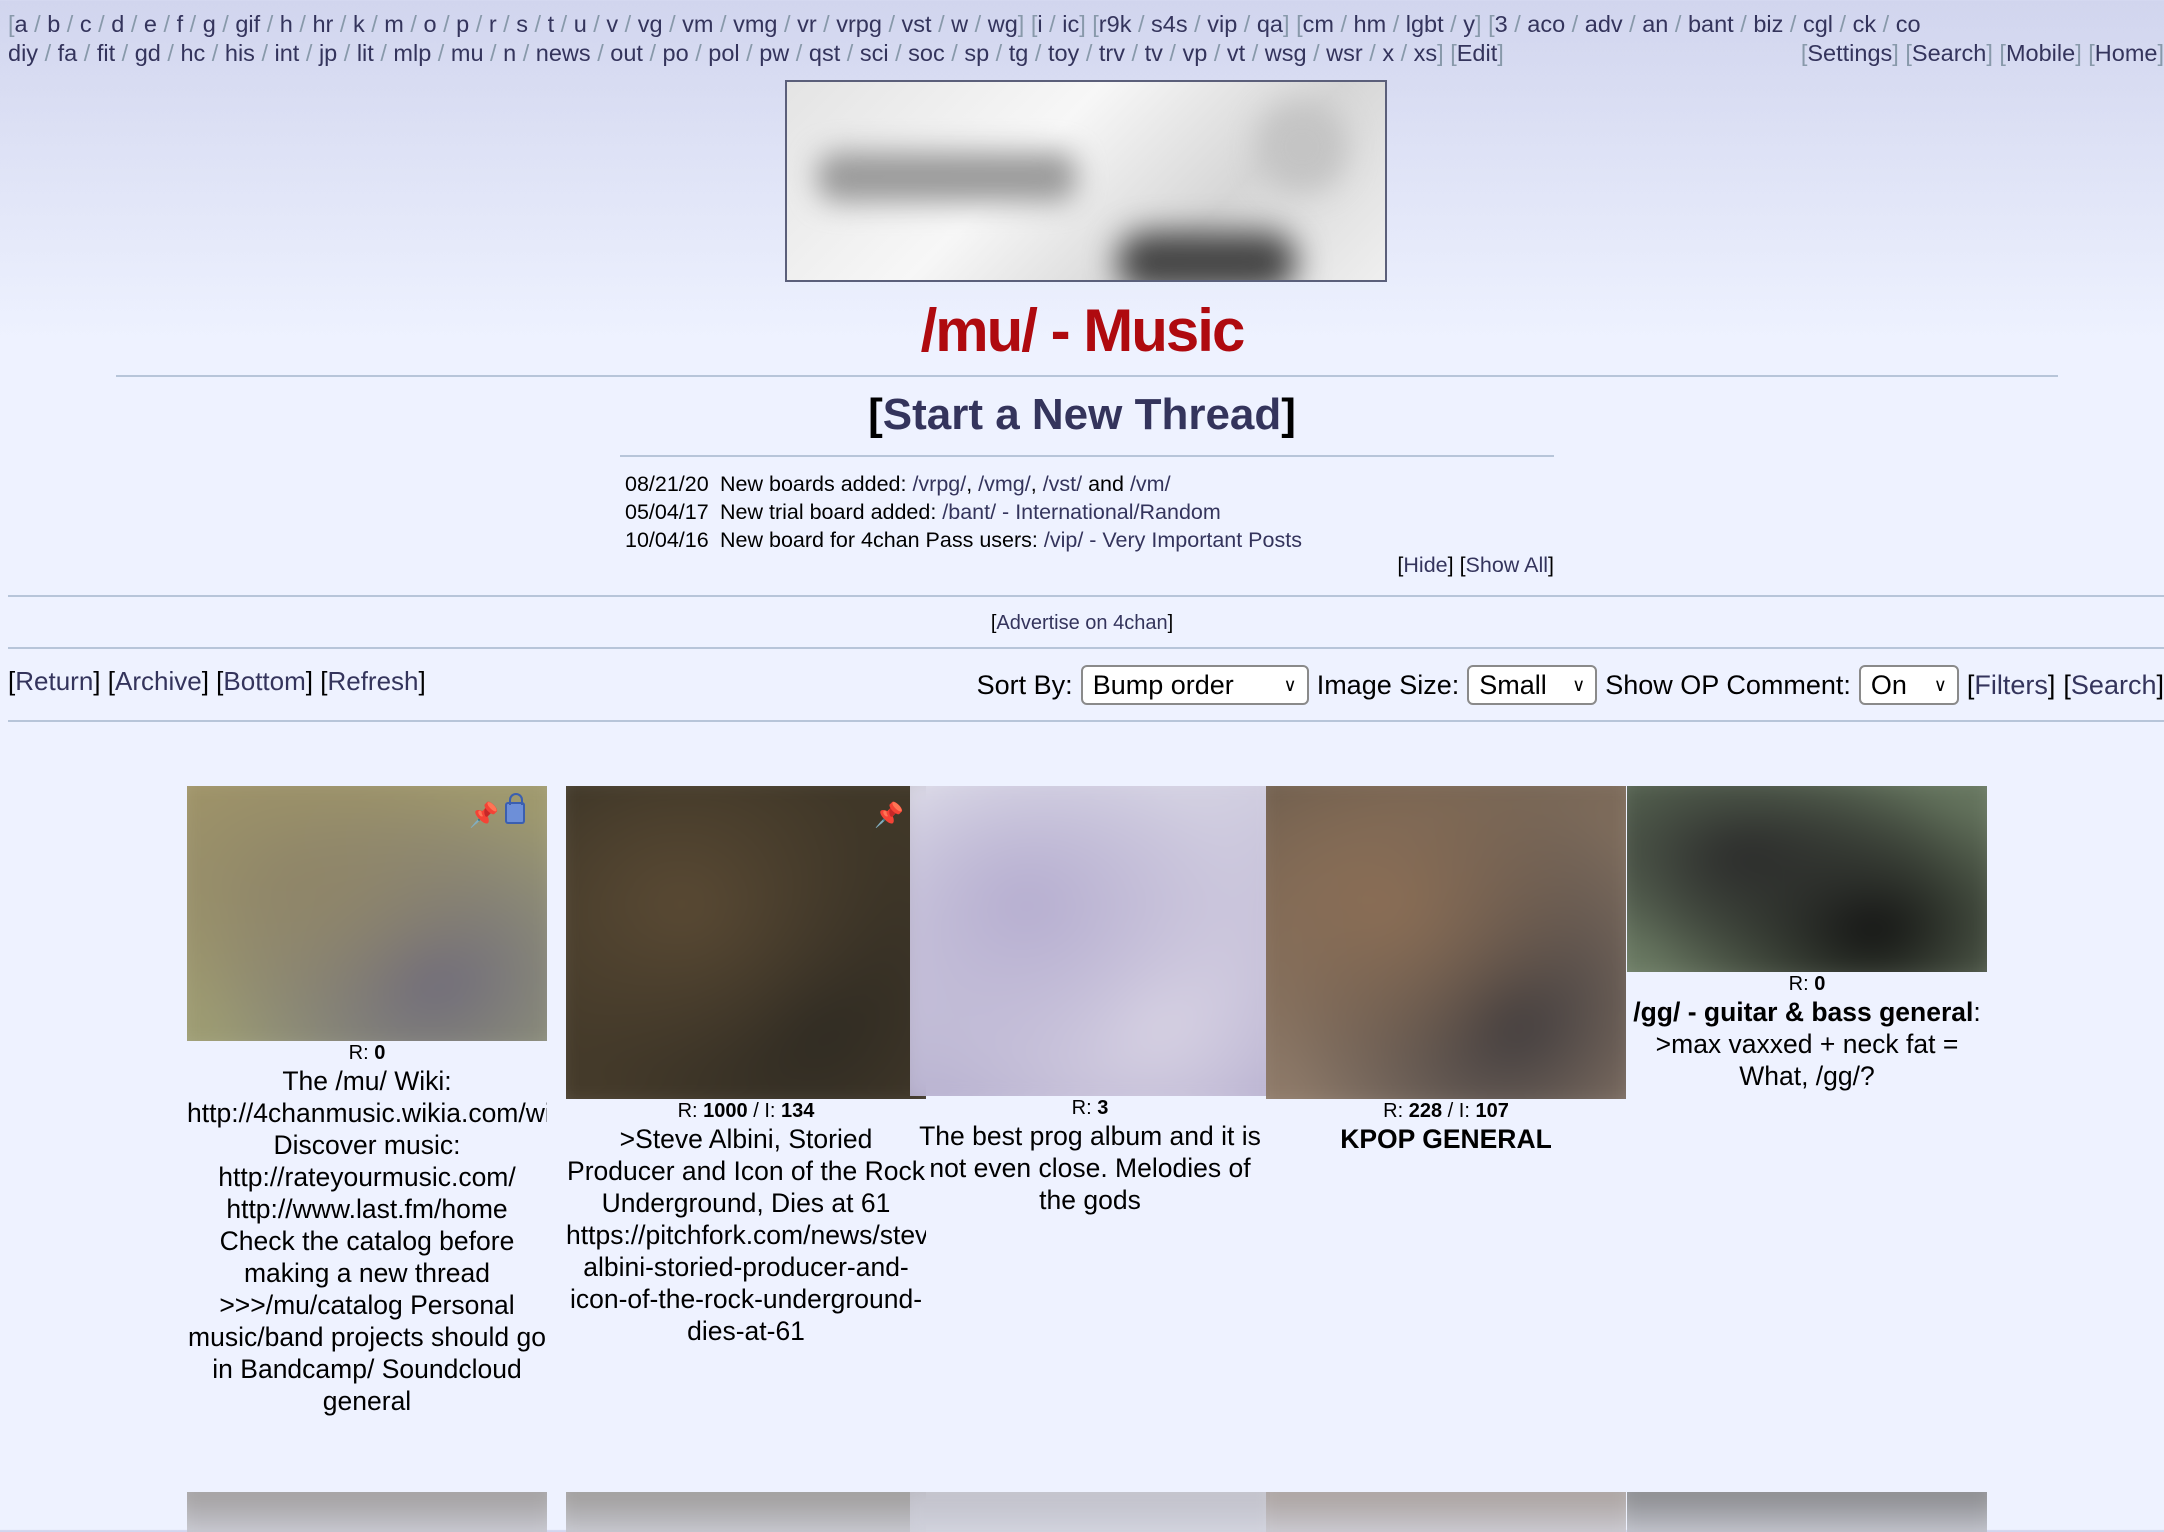  Describe the element at coordinates (1655, 24) in the screenshot. I see `board-link-an: an` at that location.